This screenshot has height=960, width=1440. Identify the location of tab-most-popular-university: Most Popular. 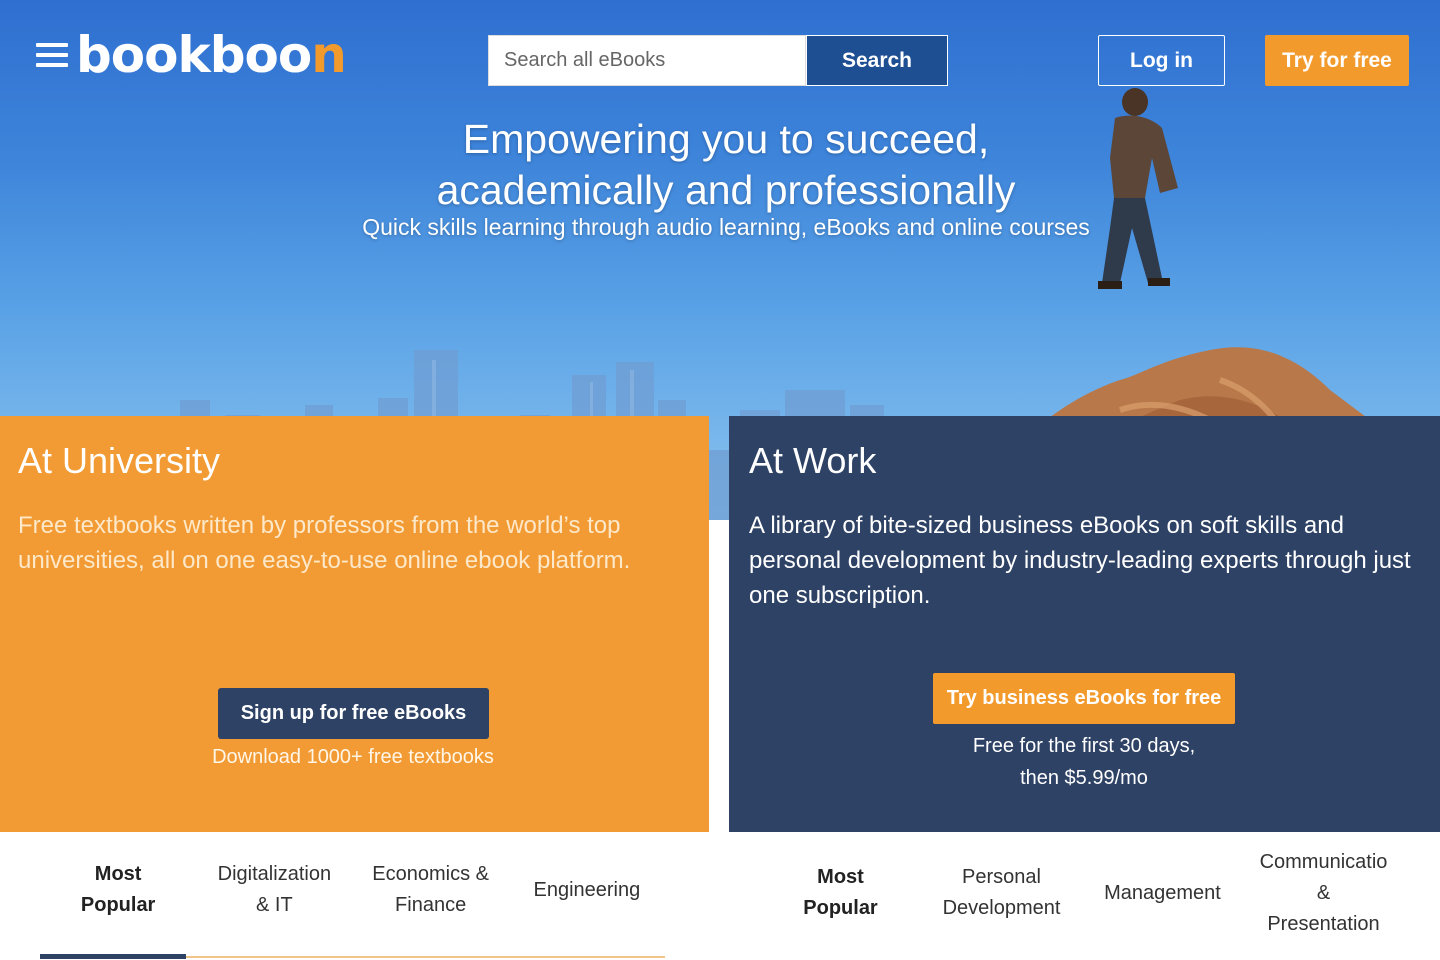
(118, 896).